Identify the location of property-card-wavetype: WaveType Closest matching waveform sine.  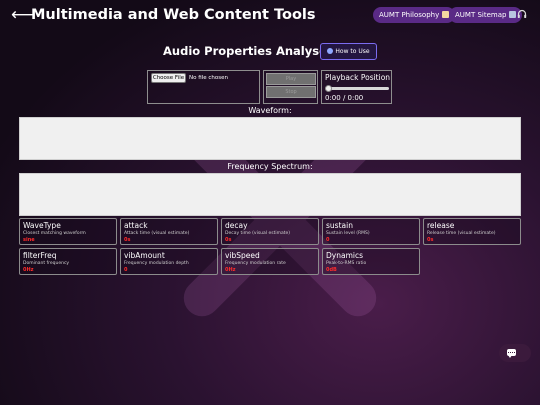
(68, 231).